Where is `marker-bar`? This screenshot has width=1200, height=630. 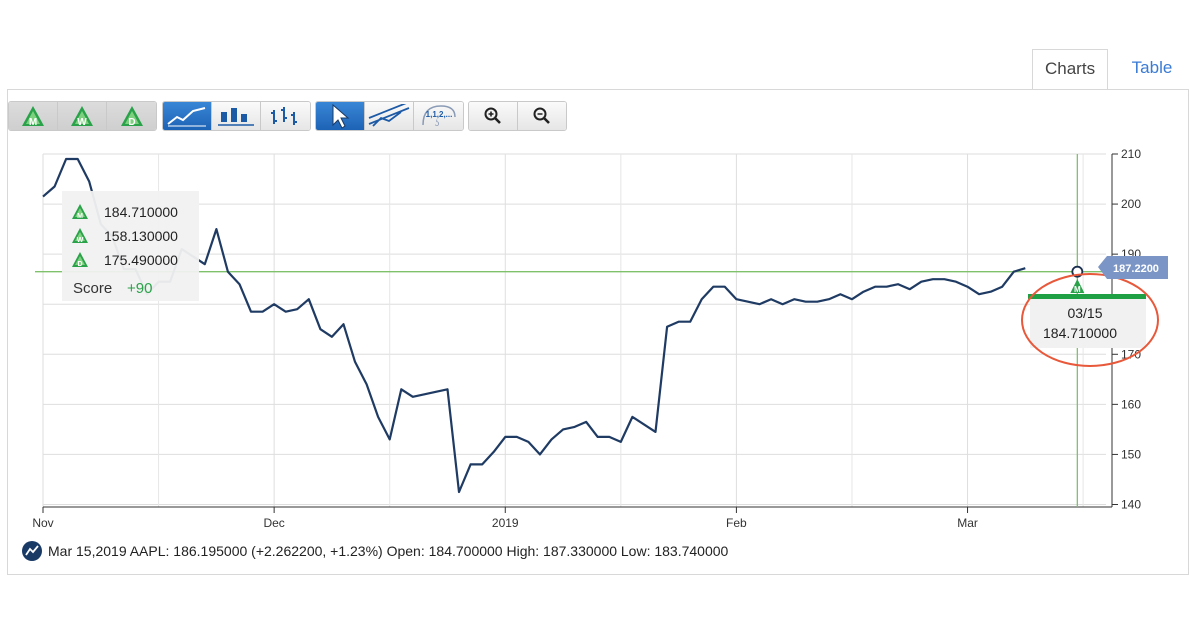
marker-bar is located at coordinates (1087, 296).